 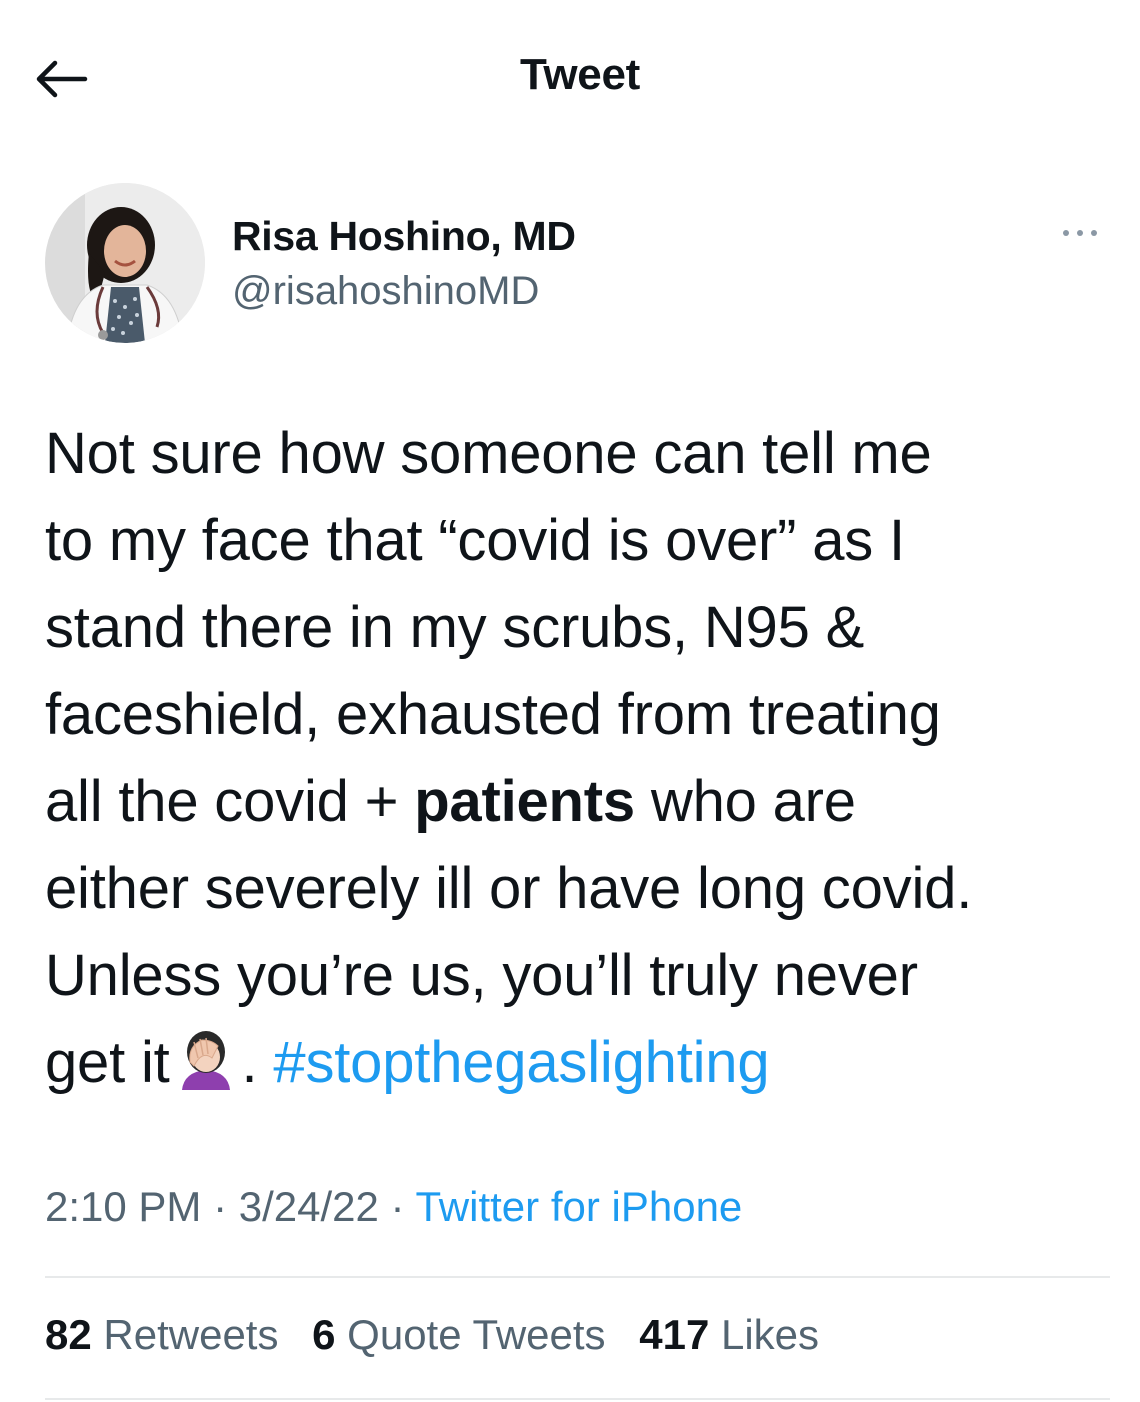 I want to click on quote-tweets-label: Quote Tweets, so click(x=476, y=1334).